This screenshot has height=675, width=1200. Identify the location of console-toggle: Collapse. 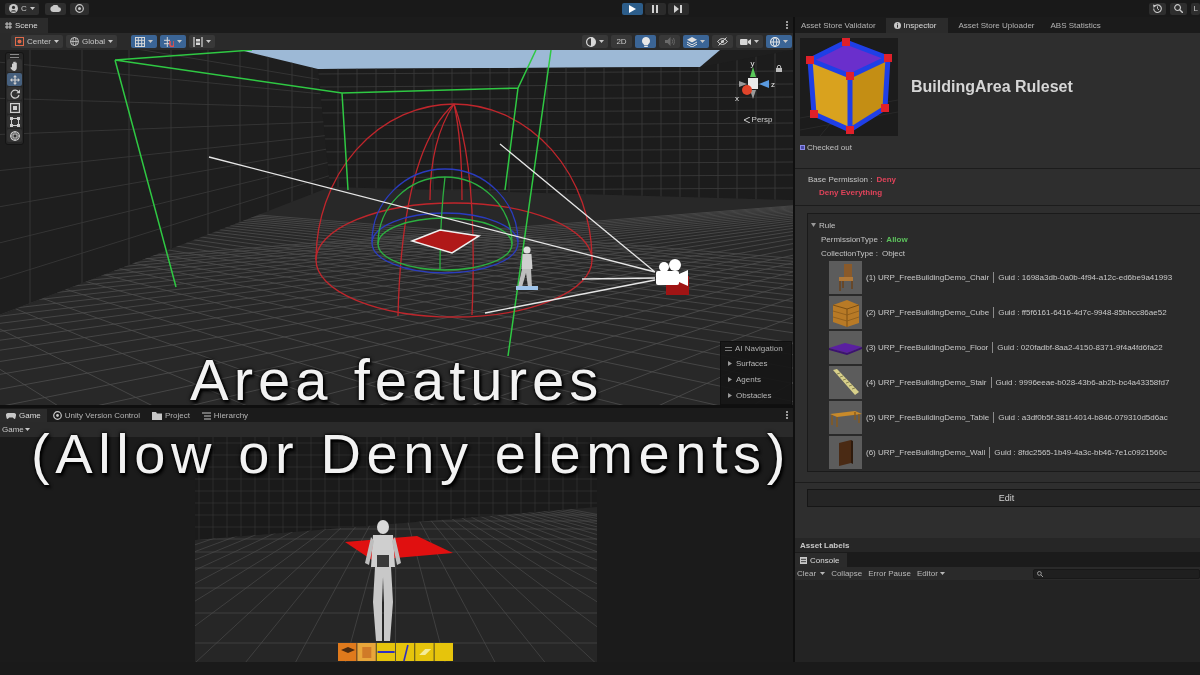
(847, 573).